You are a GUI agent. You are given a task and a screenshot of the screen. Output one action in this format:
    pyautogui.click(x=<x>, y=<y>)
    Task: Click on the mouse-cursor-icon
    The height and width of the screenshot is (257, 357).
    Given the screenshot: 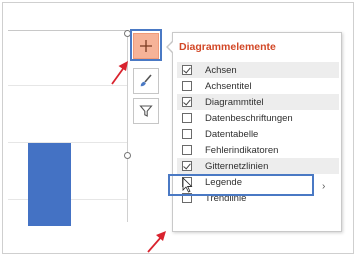 What is the action you would take?
    pyautogui.click(x=187, y=185)
    